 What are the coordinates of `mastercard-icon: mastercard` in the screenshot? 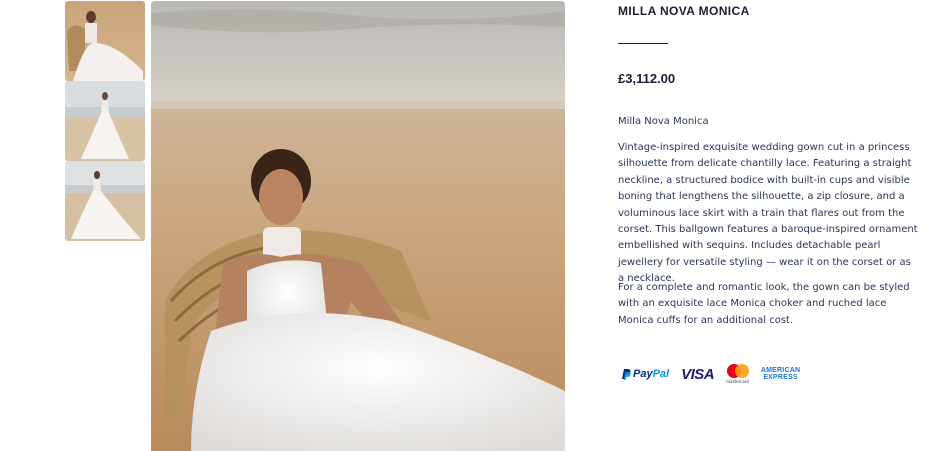 It's located at (737, 374).